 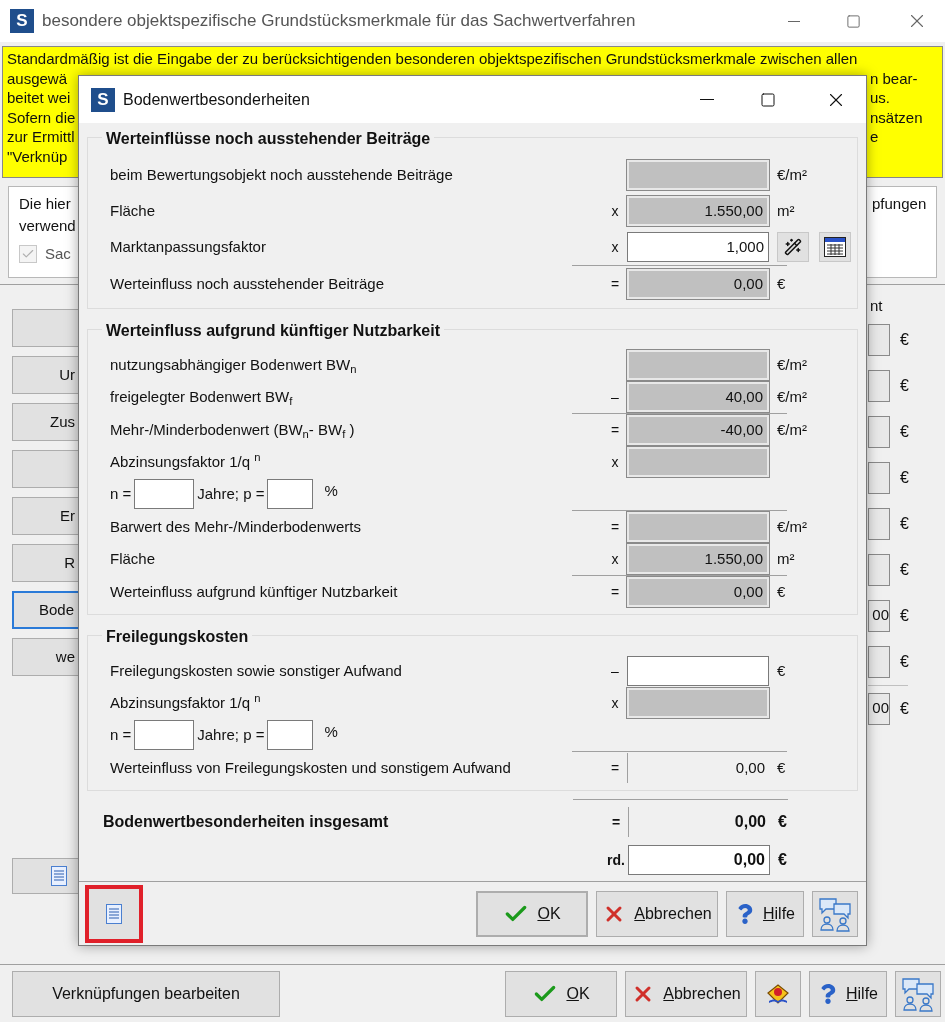 What do you see at coordinates (45, 204) in the screenshot?
I see `group-text: Die hier` at bounding box center [45, 204].